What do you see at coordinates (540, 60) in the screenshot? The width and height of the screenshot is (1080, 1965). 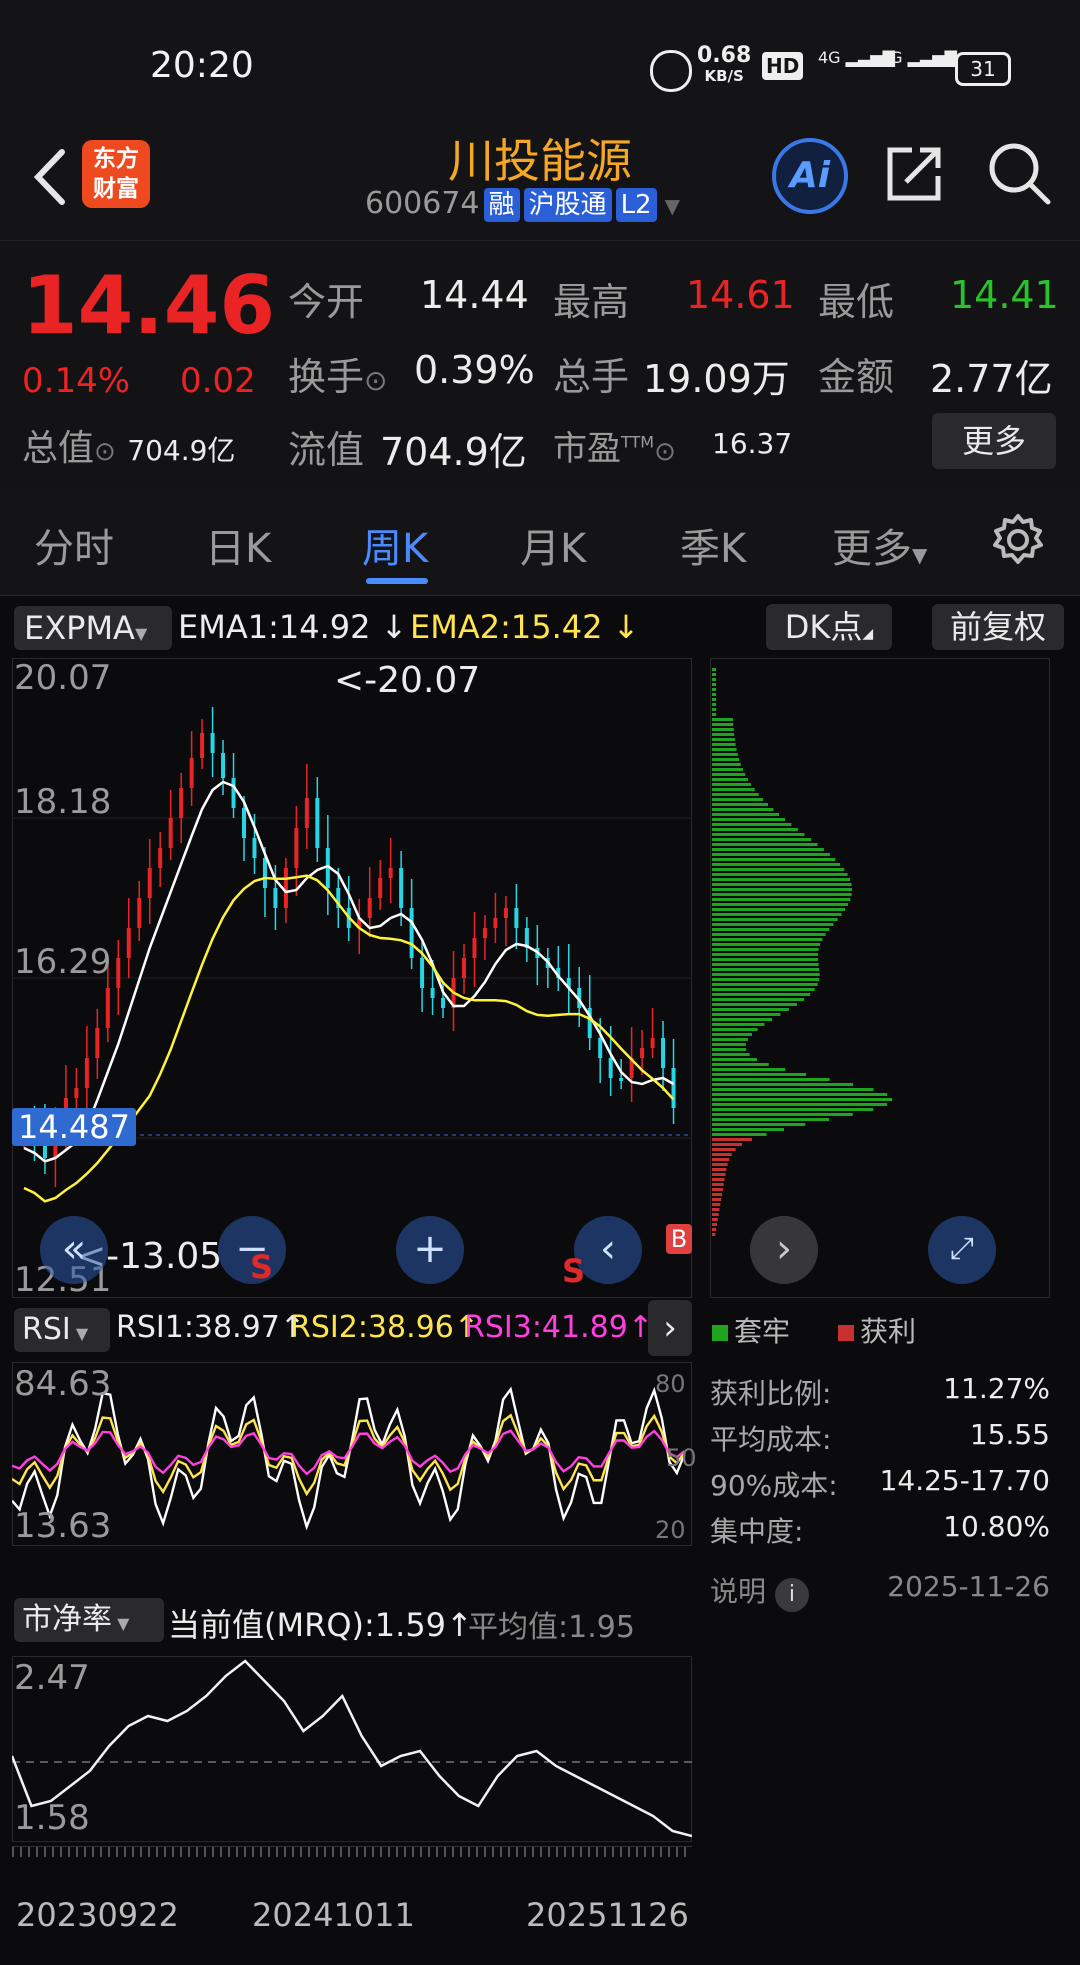 I see `status-bar: 20:20 0.68 KB/S HD 4G ▂▃▅▇ 4G ▂▃▅▇ 31` at bounding box center [540, 60].